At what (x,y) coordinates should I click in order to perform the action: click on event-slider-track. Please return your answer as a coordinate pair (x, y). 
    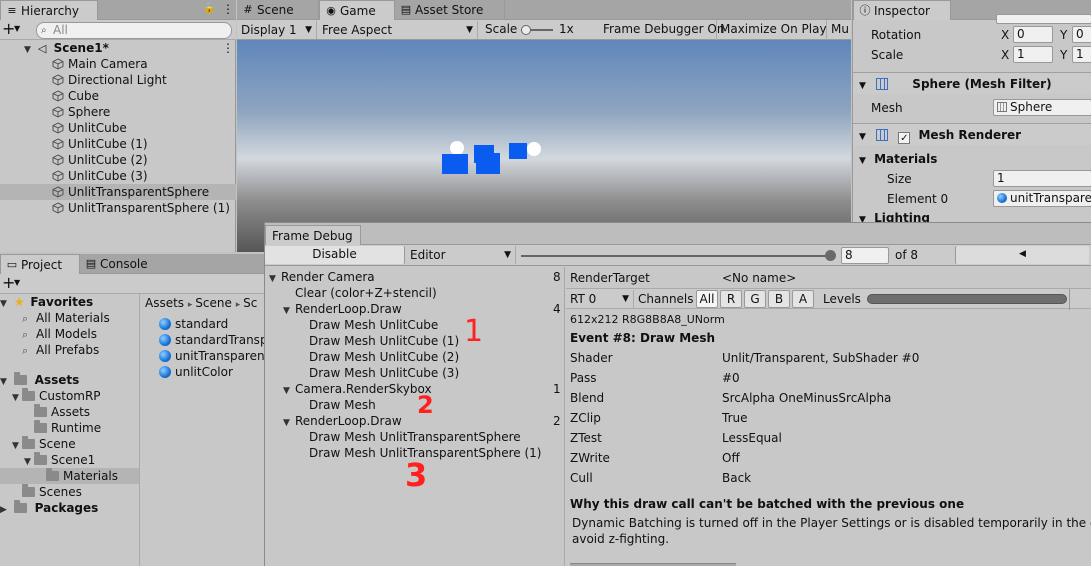
    Looking at the image, I should click on (676, 256).